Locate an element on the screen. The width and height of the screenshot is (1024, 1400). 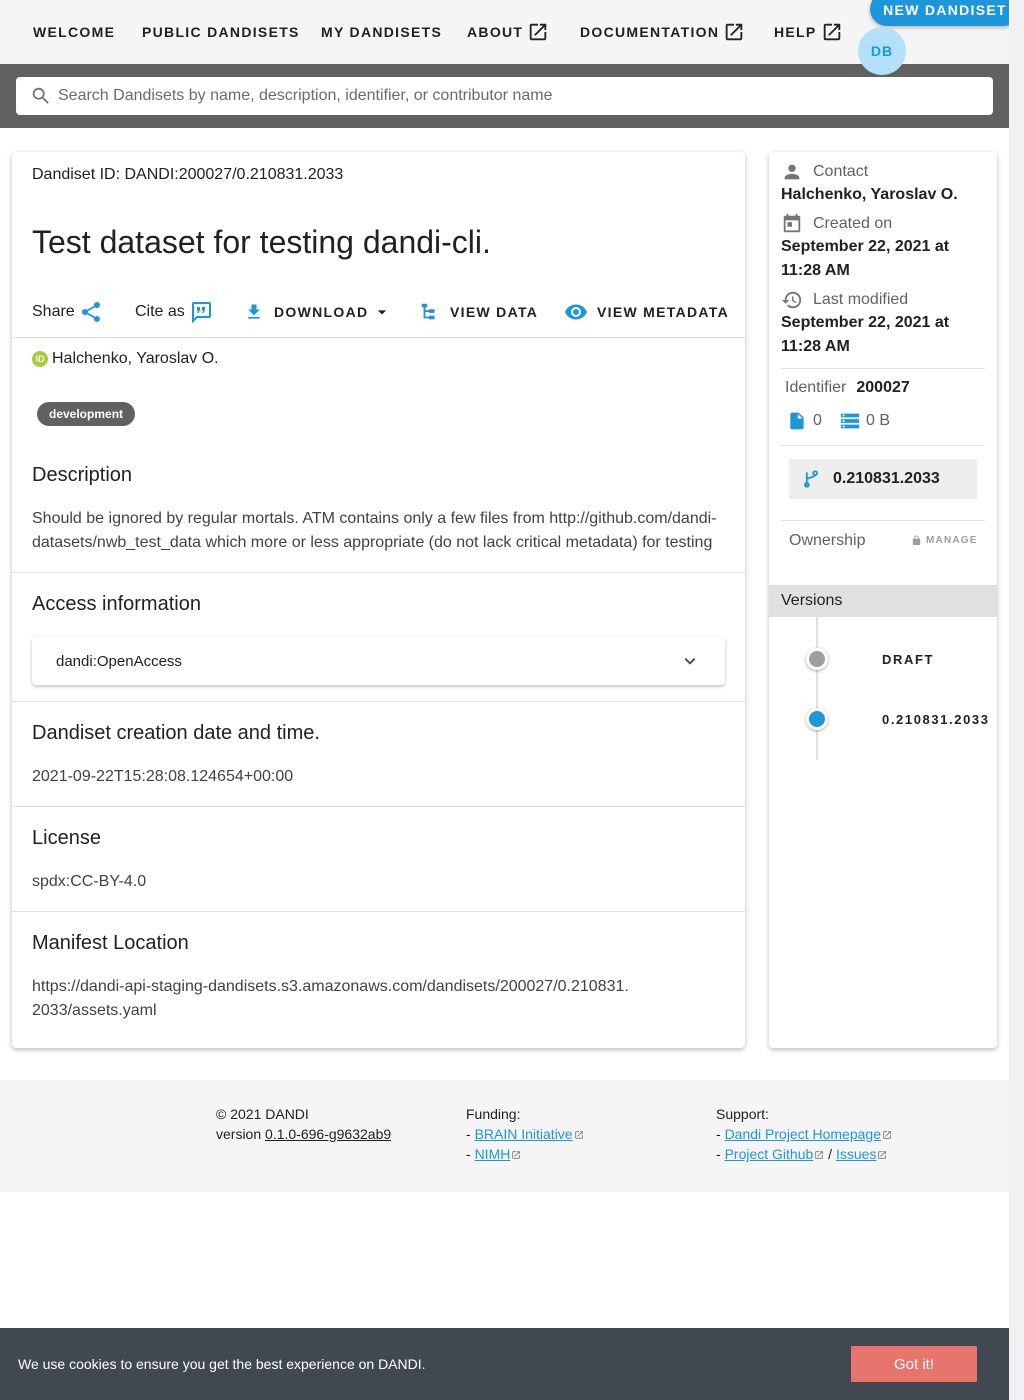
view-data-label: VIEW DATA is located at coordinates (494, 312).